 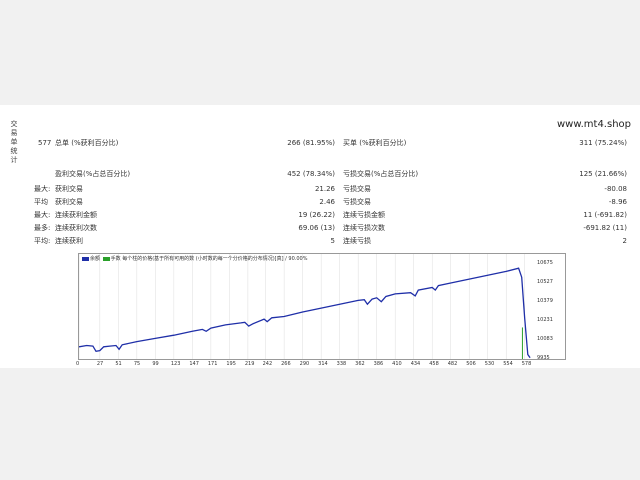 I want to click on x-tick-label: 0, so click(x=78, y=364).